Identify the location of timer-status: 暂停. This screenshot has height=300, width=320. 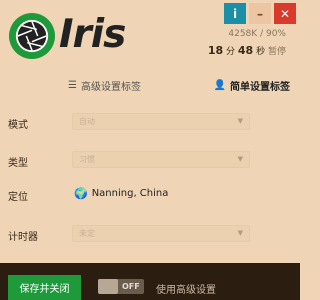
(276, 52).